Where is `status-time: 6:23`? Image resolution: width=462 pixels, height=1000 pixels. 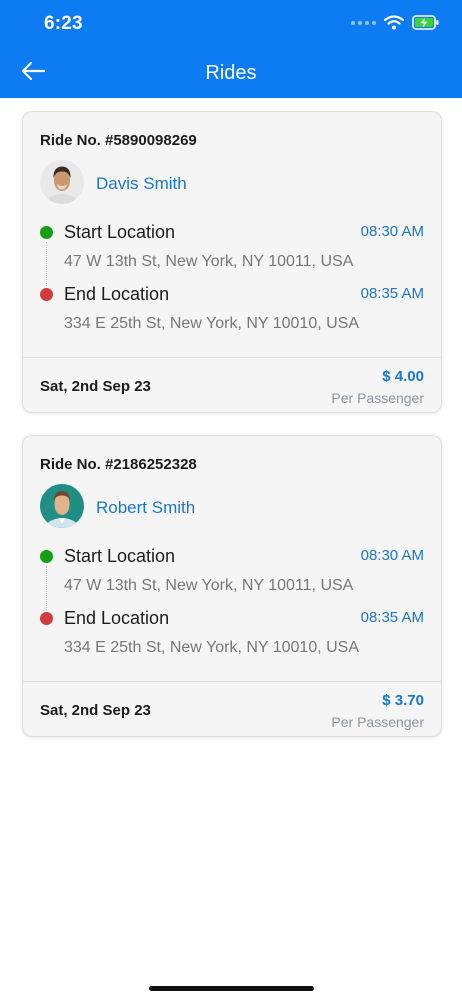
status-time: 6:23 is located at coordinates (63, 23).